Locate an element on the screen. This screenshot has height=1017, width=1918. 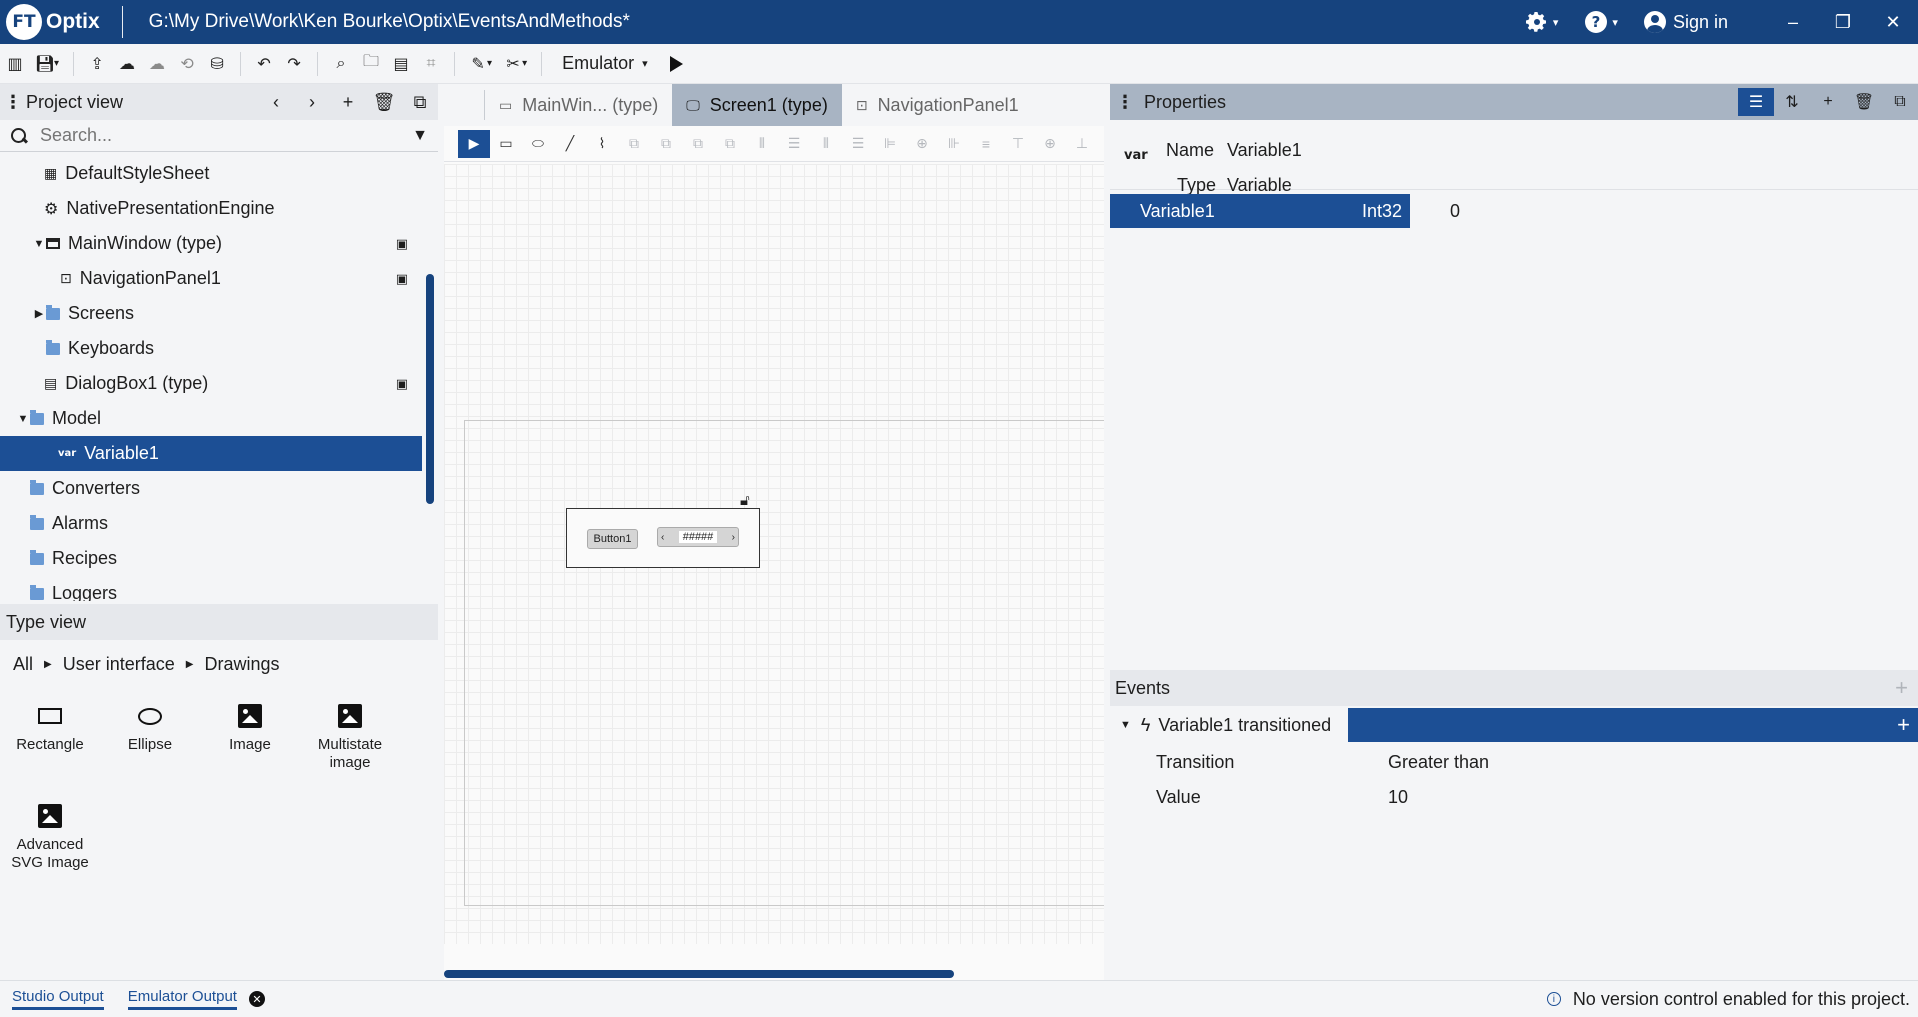
distribute-h-icon: ⫴ is located at coordinates (762, 144).